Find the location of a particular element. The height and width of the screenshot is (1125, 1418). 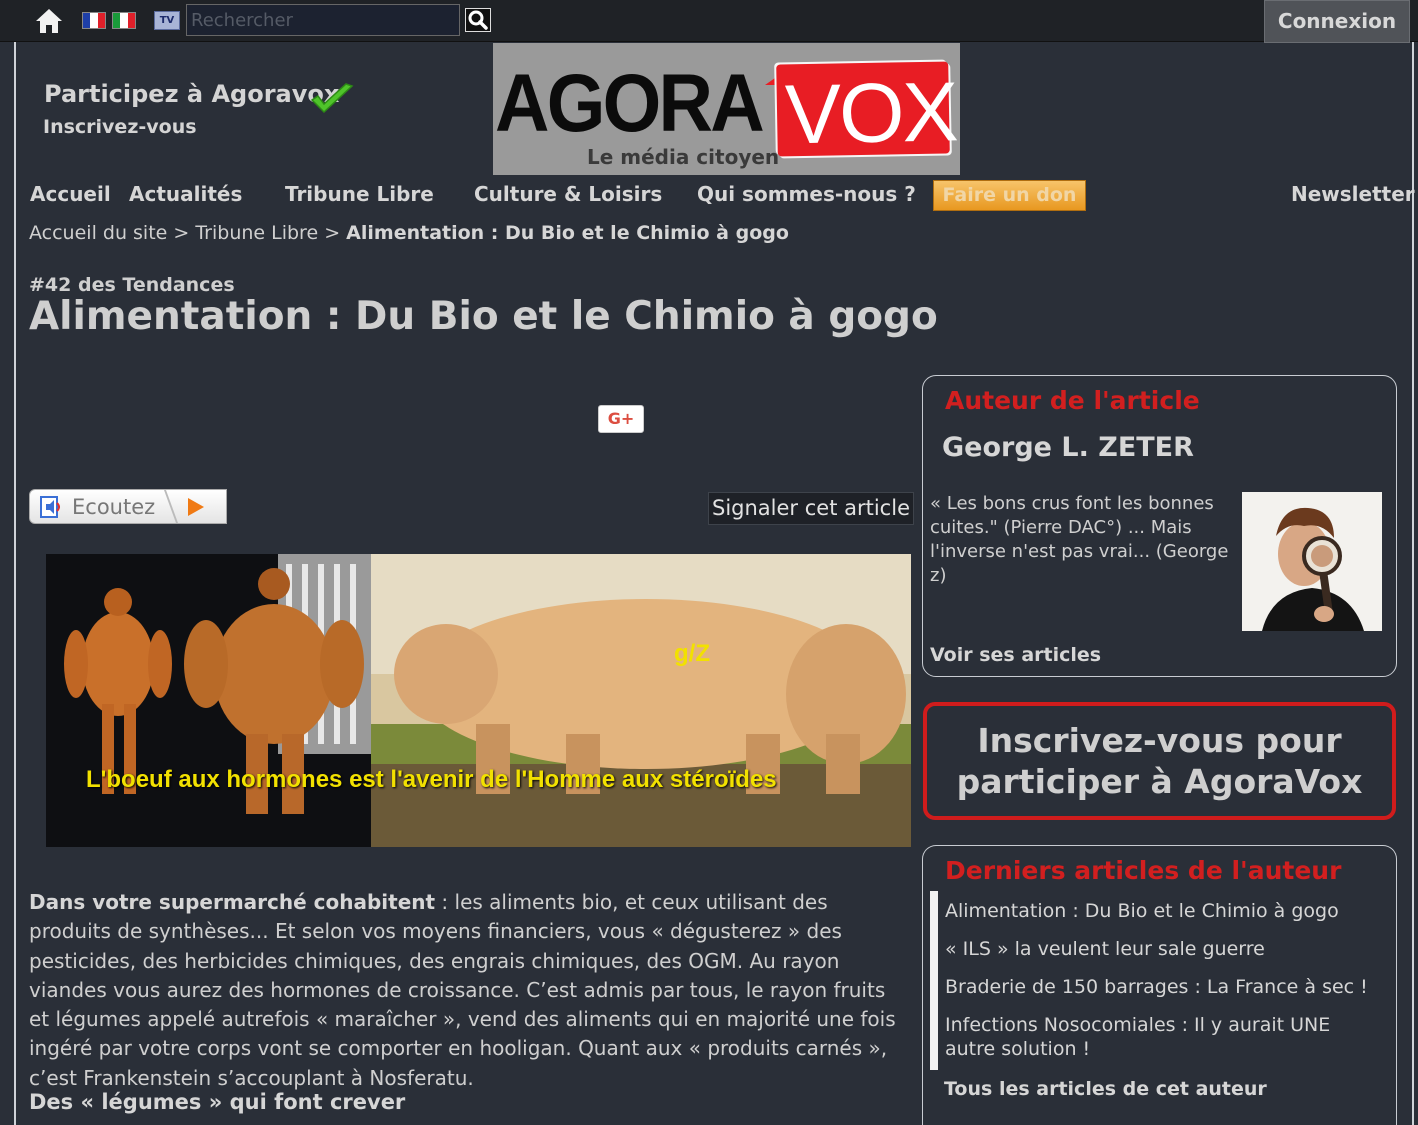

latest-articles-title: Derniers articles de l'auteur is located at coordinates (1143, 870).